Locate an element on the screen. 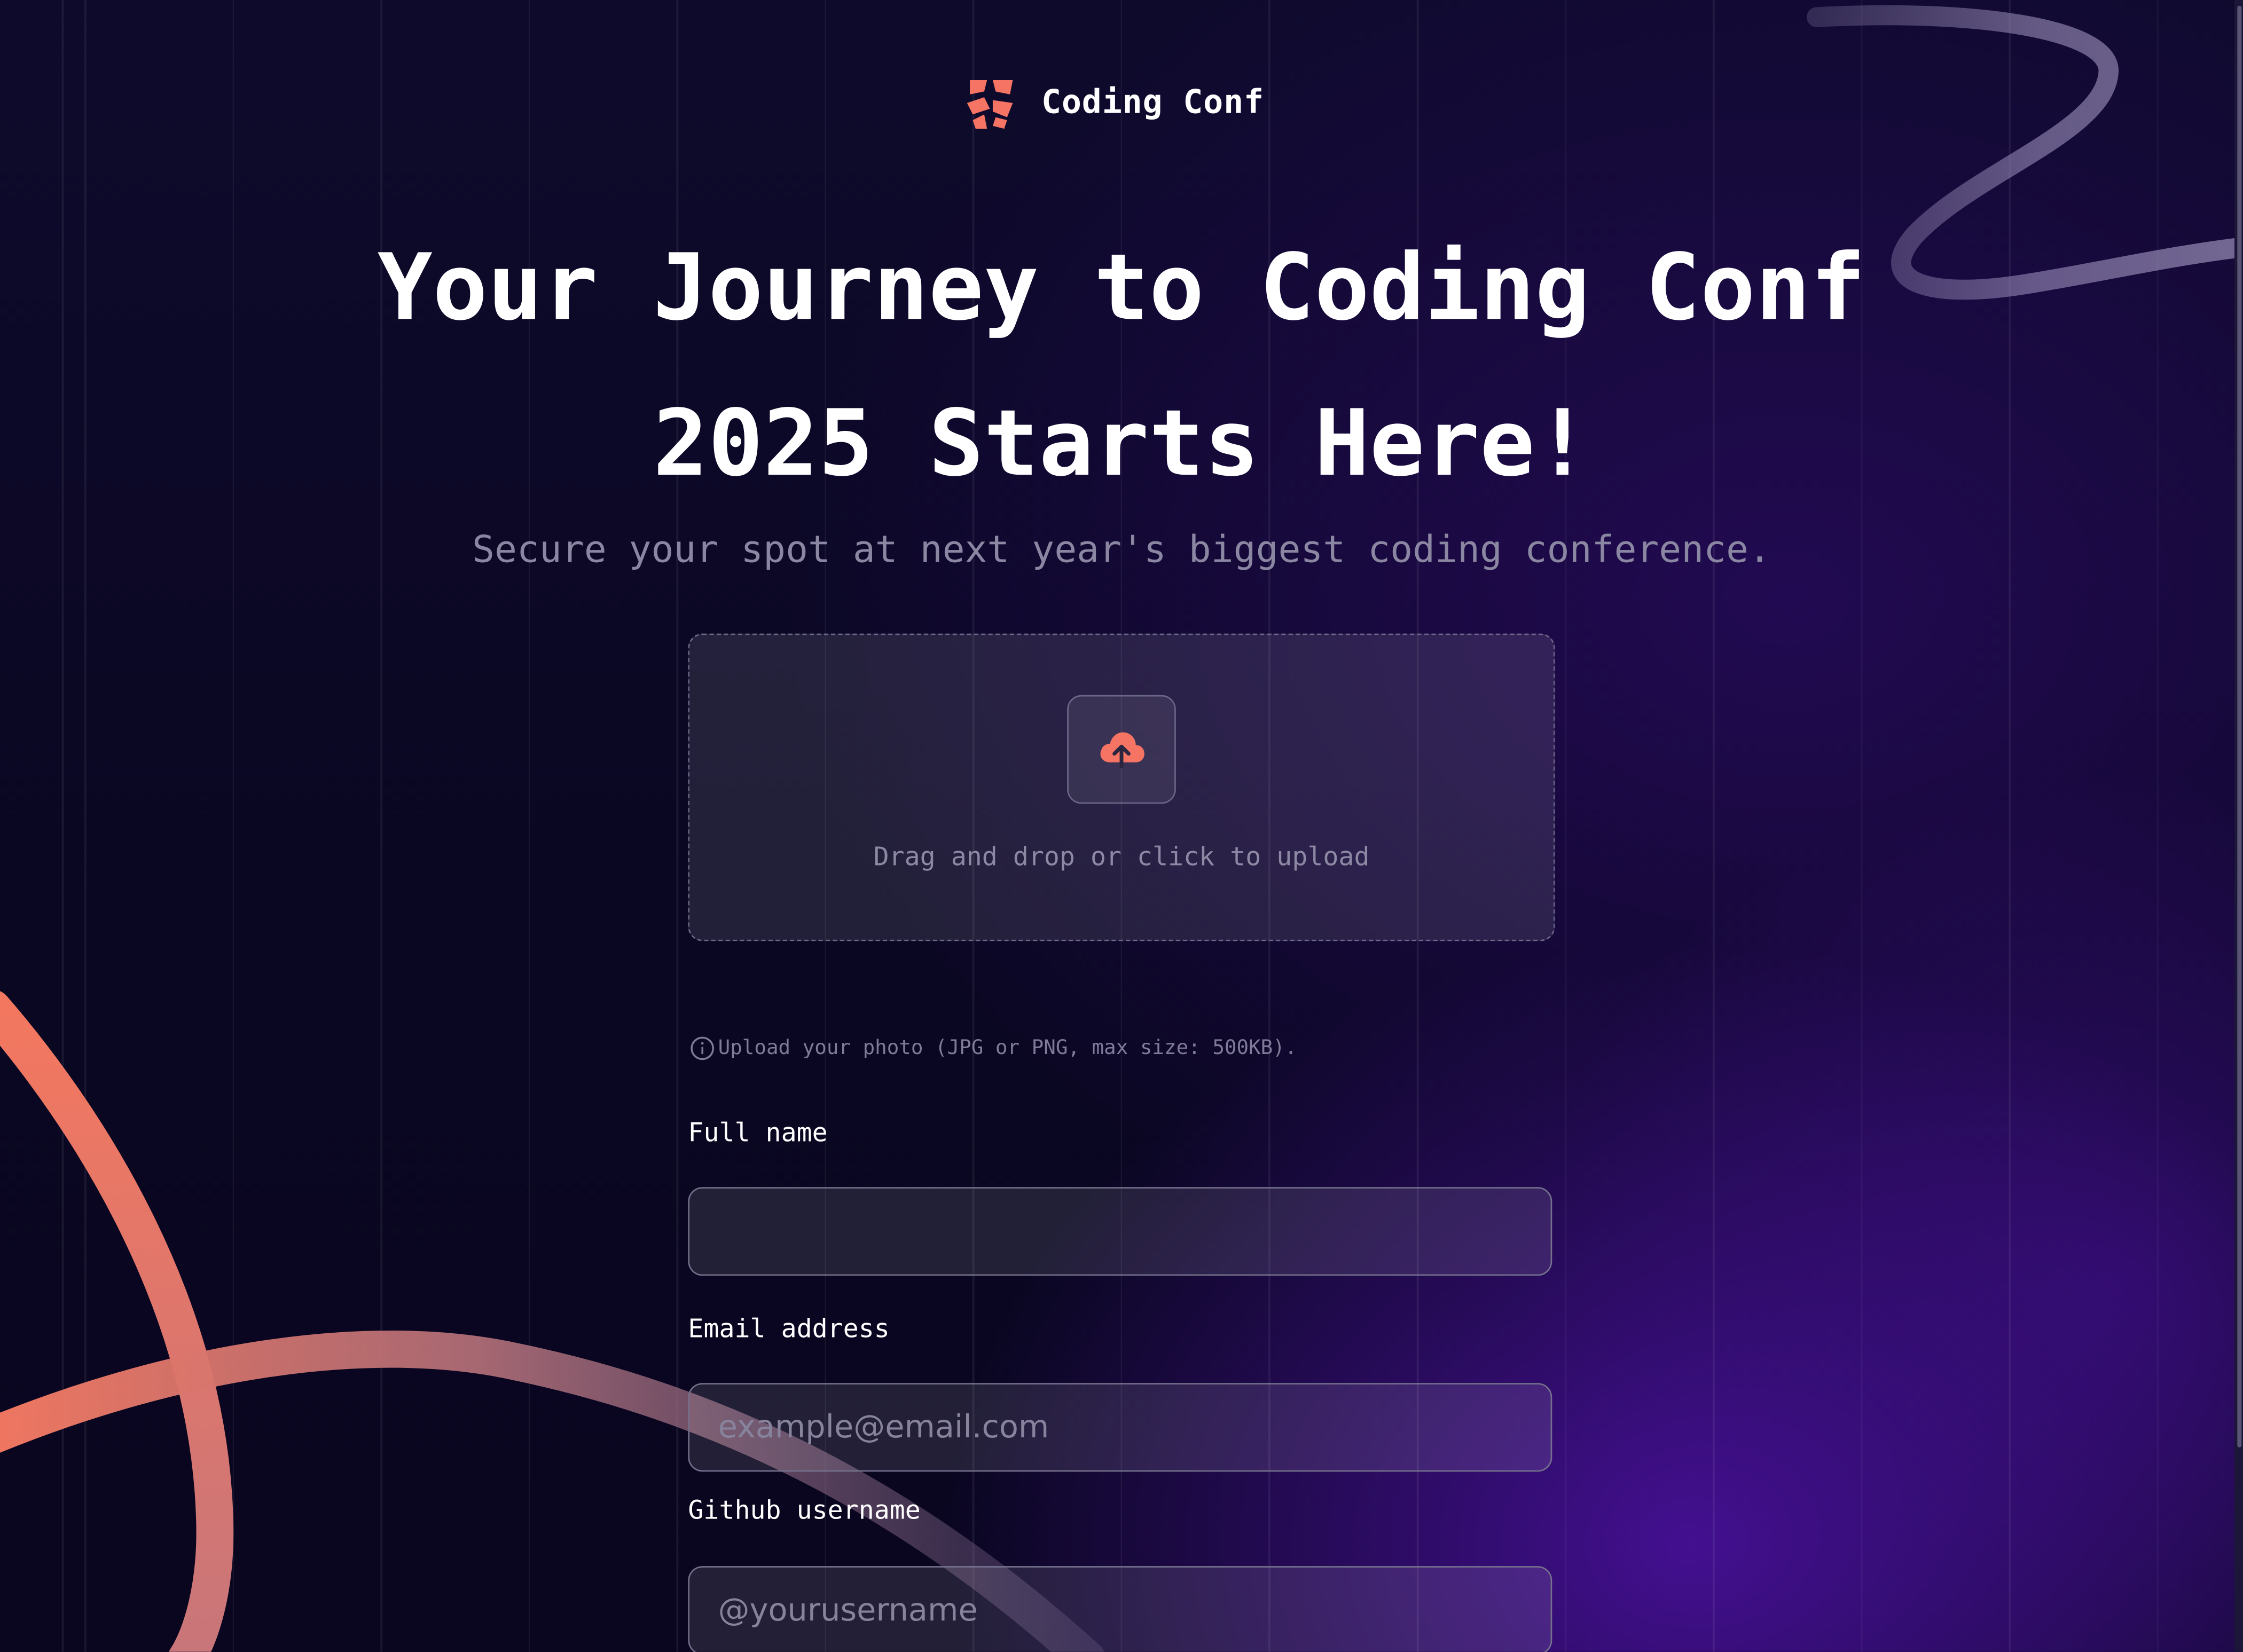 The height and width of the screenshot is (1652, 2243). info-icon is located at coordinates (703, 1048).